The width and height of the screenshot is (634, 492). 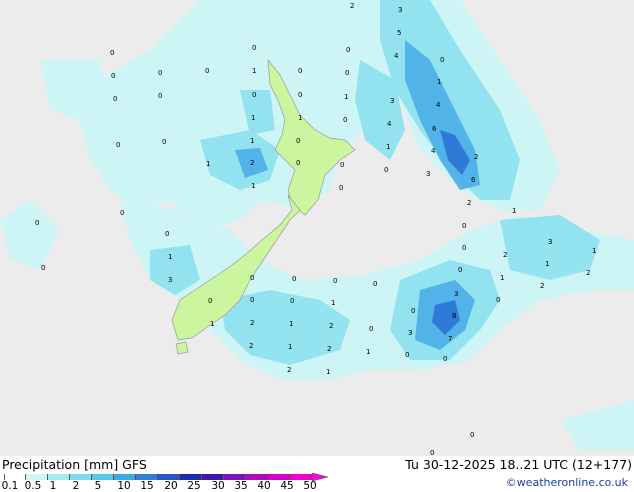 What do you see at coordinates (194, 486) in the screenshot?
I see `colorbar-tick: 25` at bounding box center [194, 486].